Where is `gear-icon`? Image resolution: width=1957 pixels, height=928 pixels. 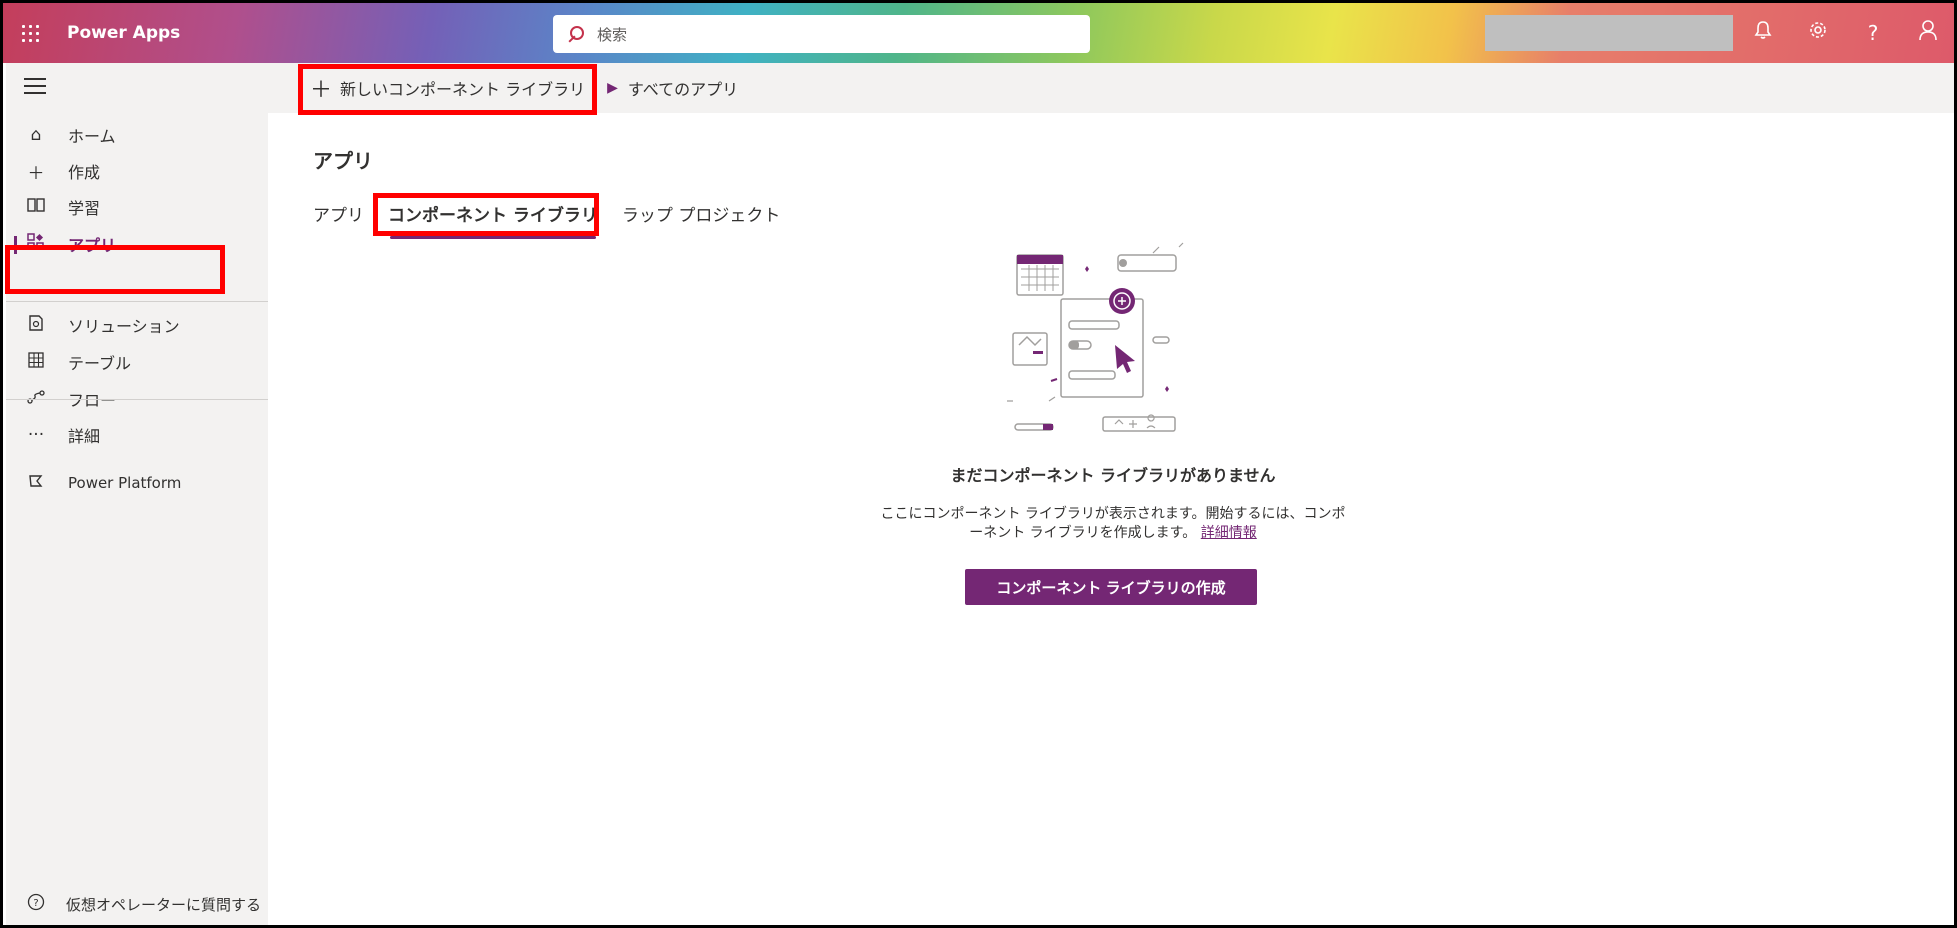 gear-icon is located at coordinates (1818, 33).